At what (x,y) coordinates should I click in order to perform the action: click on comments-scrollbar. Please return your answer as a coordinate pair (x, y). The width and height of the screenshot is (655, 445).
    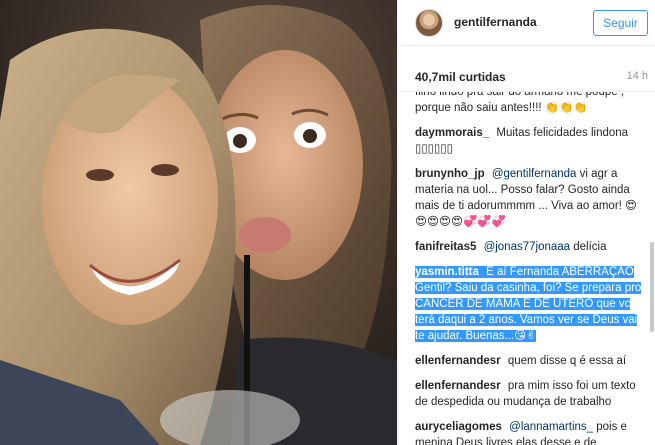
    Looking at the image, I should click on (652, 268).